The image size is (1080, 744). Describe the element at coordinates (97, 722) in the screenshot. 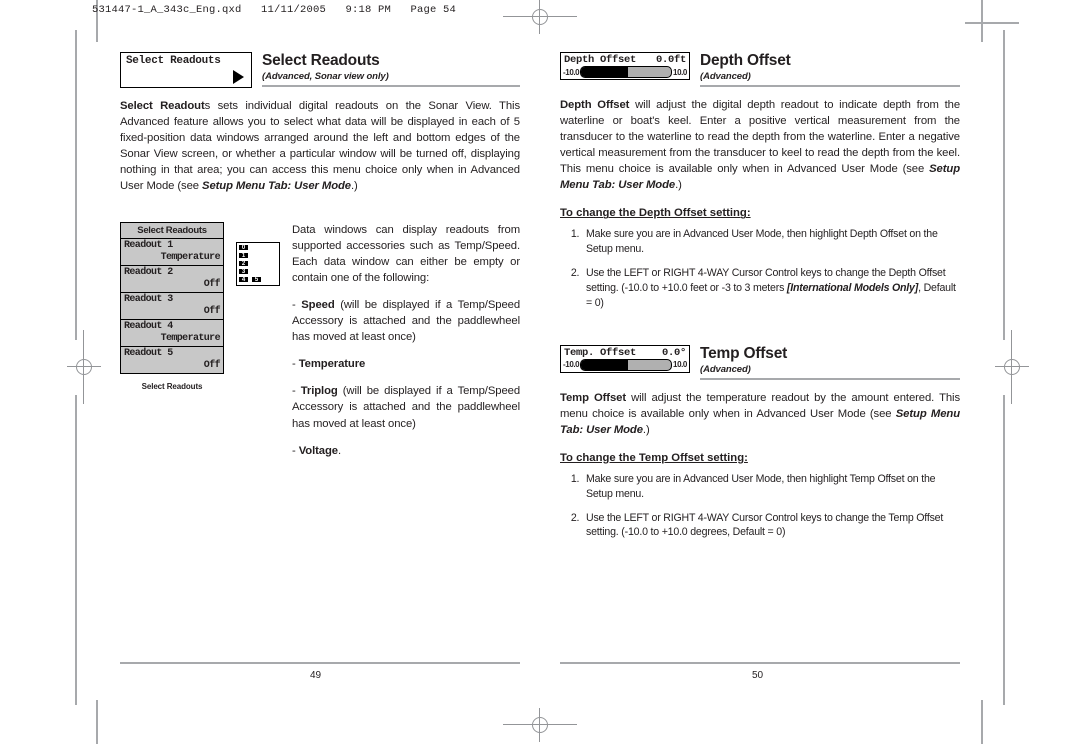

I see `trim-line-bottom-left` at that location.